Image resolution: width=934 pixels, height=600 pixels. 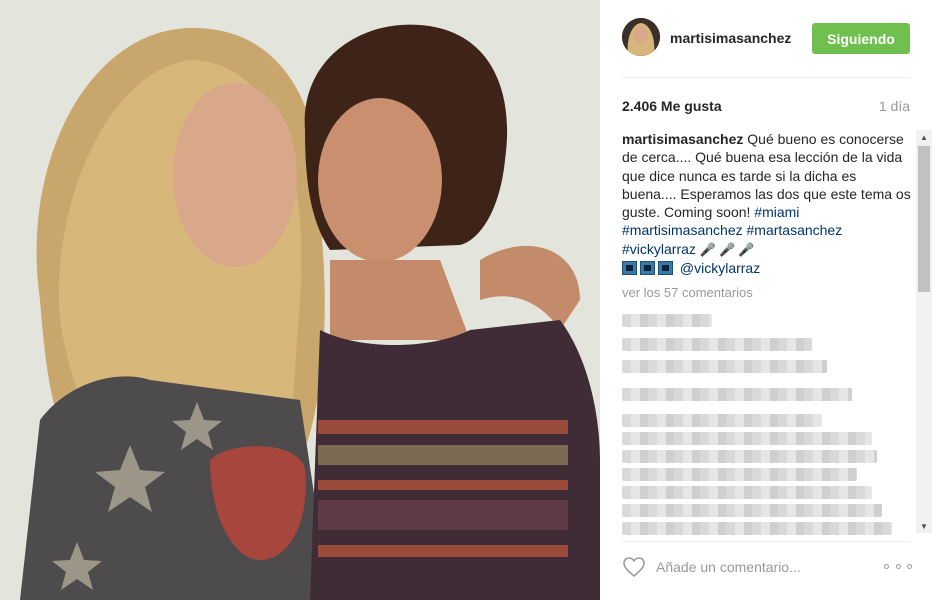 What do you see at coordinates (861, 38) in the screenshot?
I see `following-button: Siguiendo` at bounding box center [861, 38].